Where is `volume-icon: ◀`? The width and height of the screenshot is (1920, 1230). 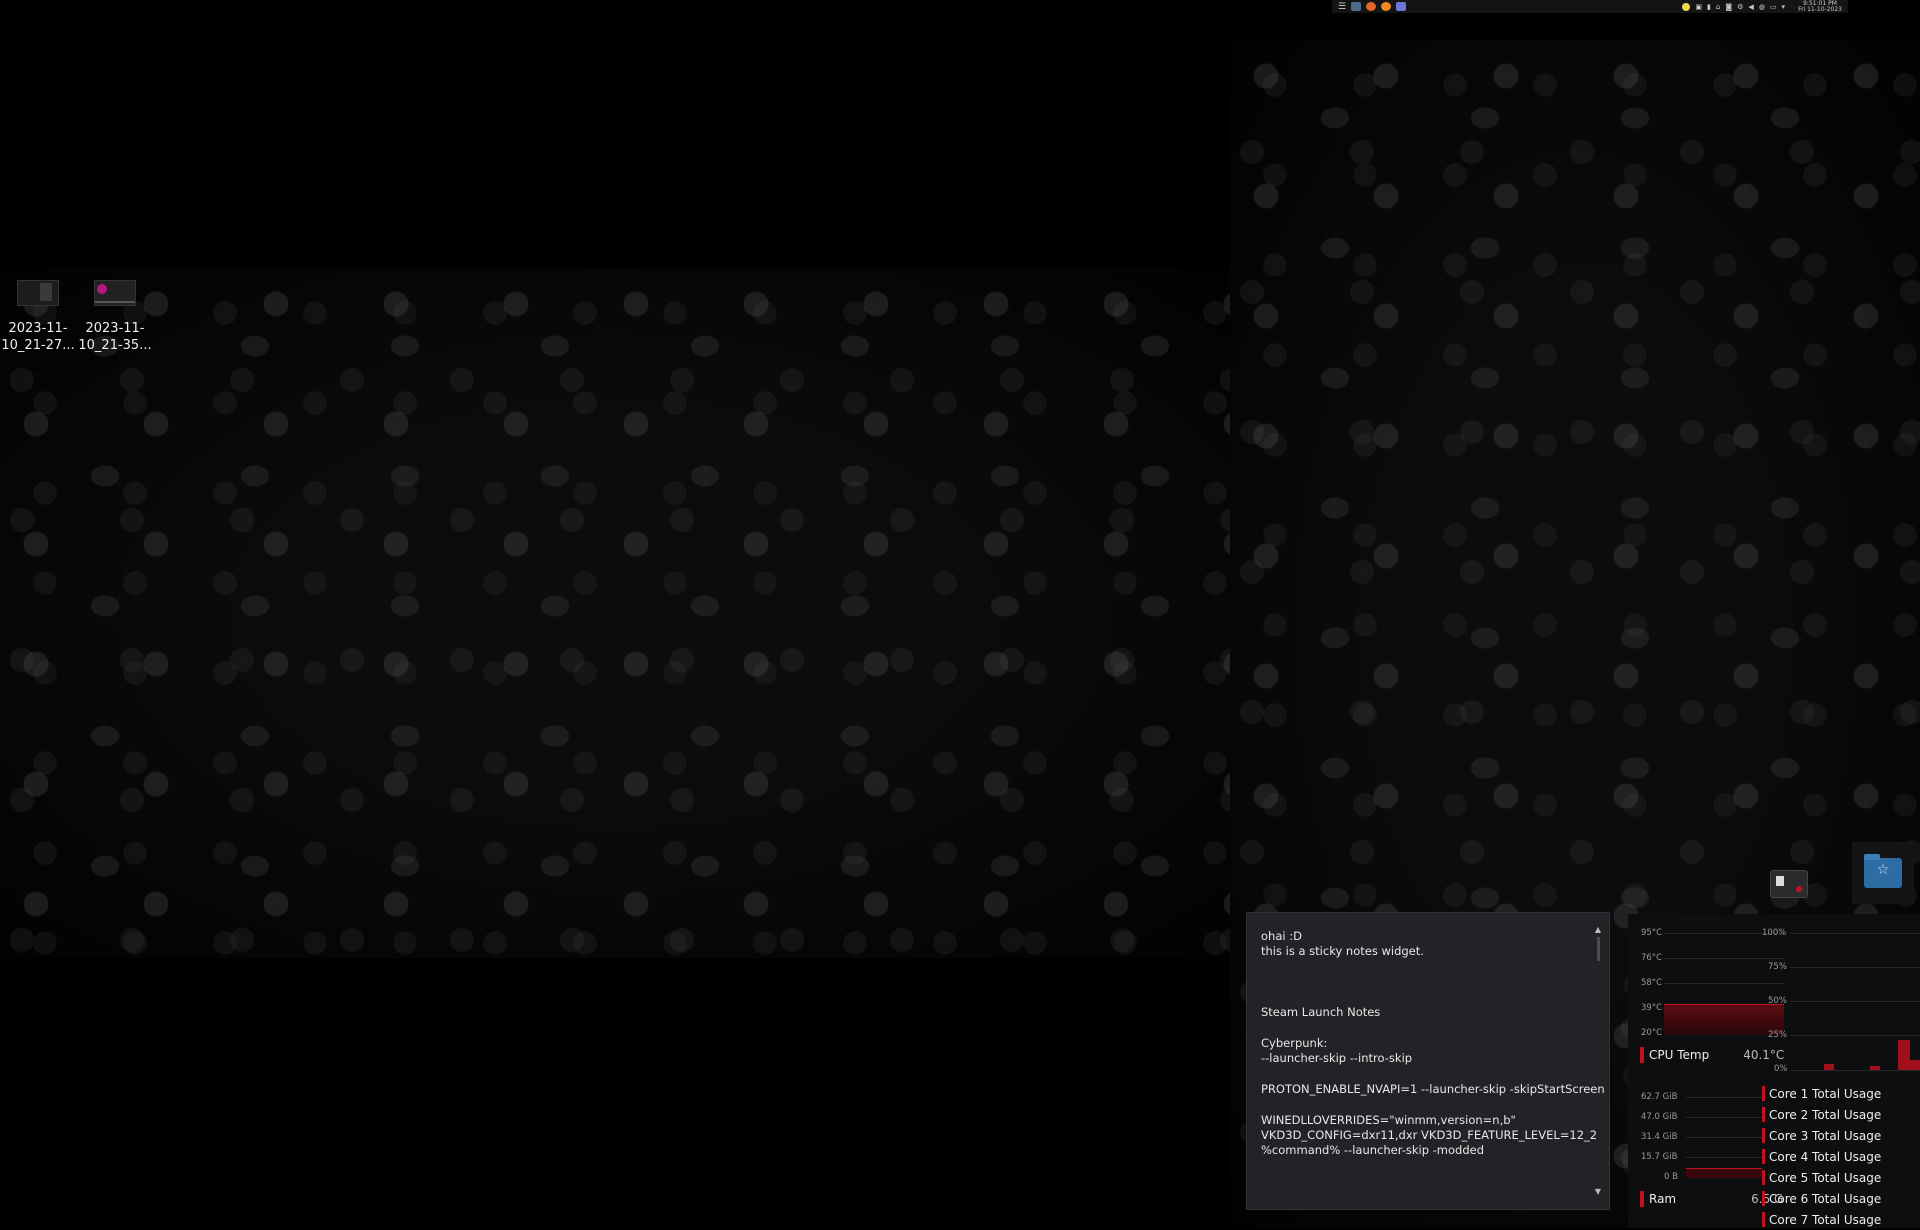
volume-icon: ◀ is located at coordinates (1750, 7).